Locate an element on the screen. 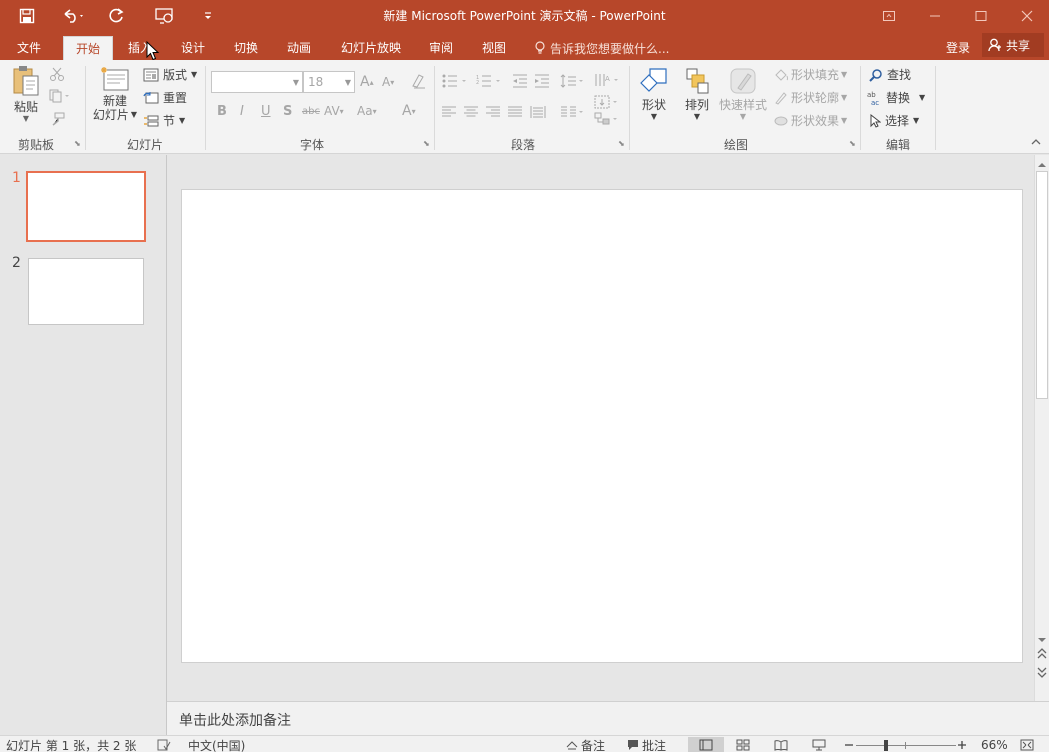 The width and height of the screenshot is (1049, 752). zoom-slider-thumb is located at coordinates (886, 745).